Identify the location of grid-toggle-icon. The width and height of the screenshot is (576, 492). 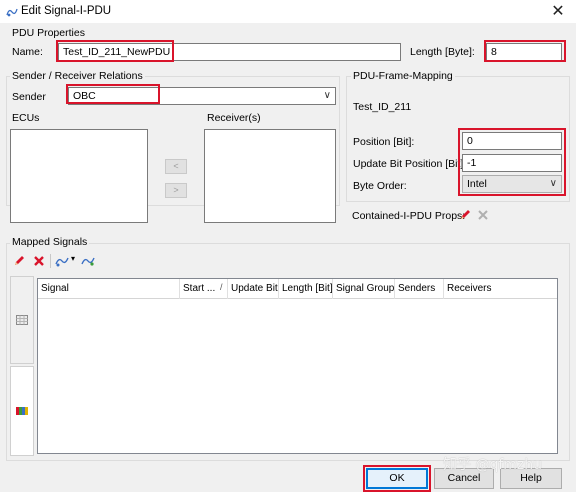
(22, 320).